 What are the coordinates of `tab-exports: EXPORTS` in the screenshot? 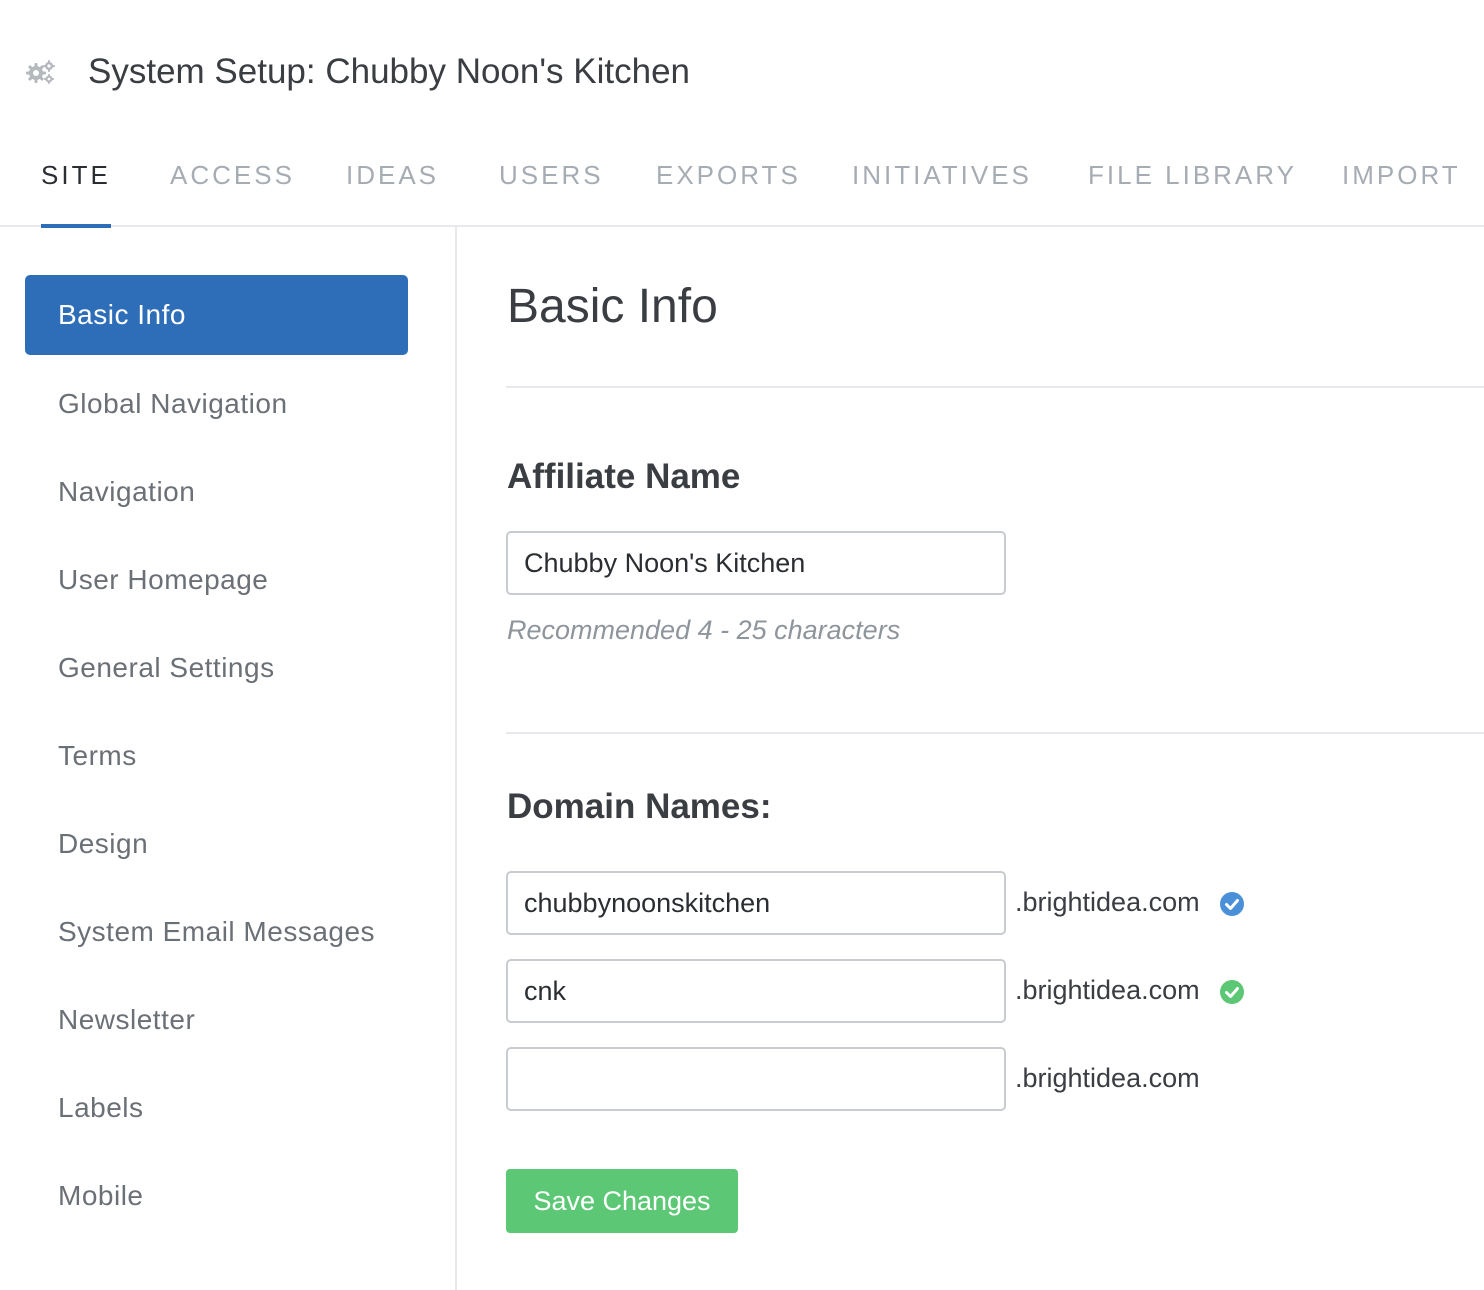 It's located at (728, 192).